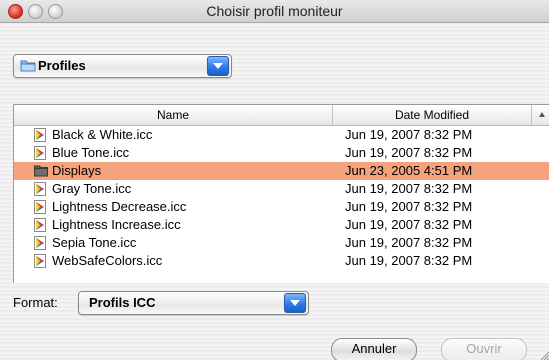  What do you see at coordinates (91, 152) in the screenshot?
I see `file-name: Blue Tone.icc` at bounding box center [91, 152].